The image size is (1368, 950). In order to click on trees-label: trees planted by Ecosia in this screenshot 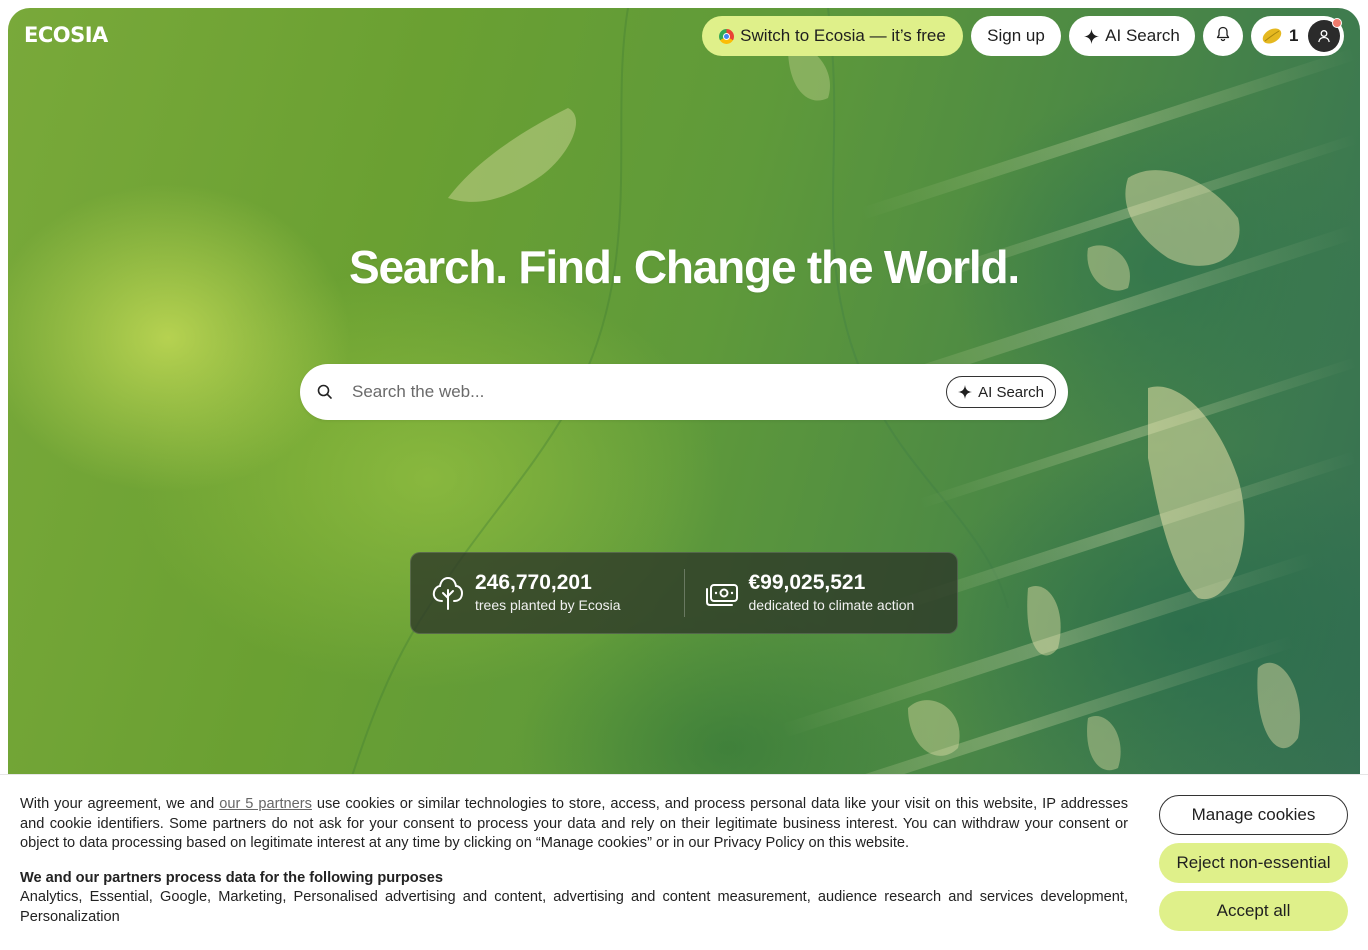, I will do `click(548, 605)`.